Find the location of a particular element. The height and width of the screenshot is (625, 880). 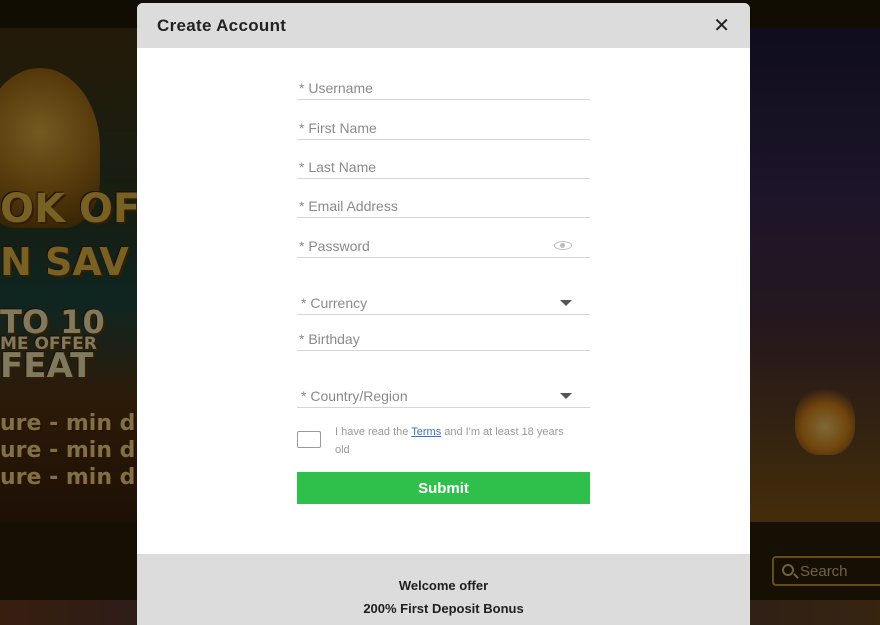

first-name-input is located at coordinates (443, 128).